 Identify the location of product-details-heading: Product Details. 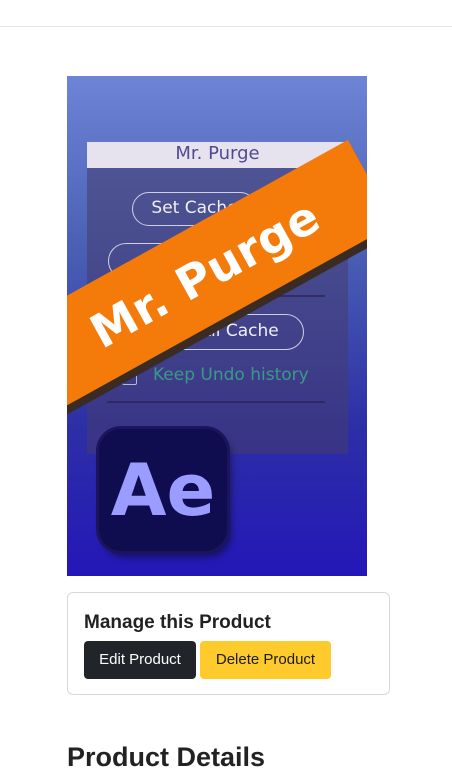
(166, 757).